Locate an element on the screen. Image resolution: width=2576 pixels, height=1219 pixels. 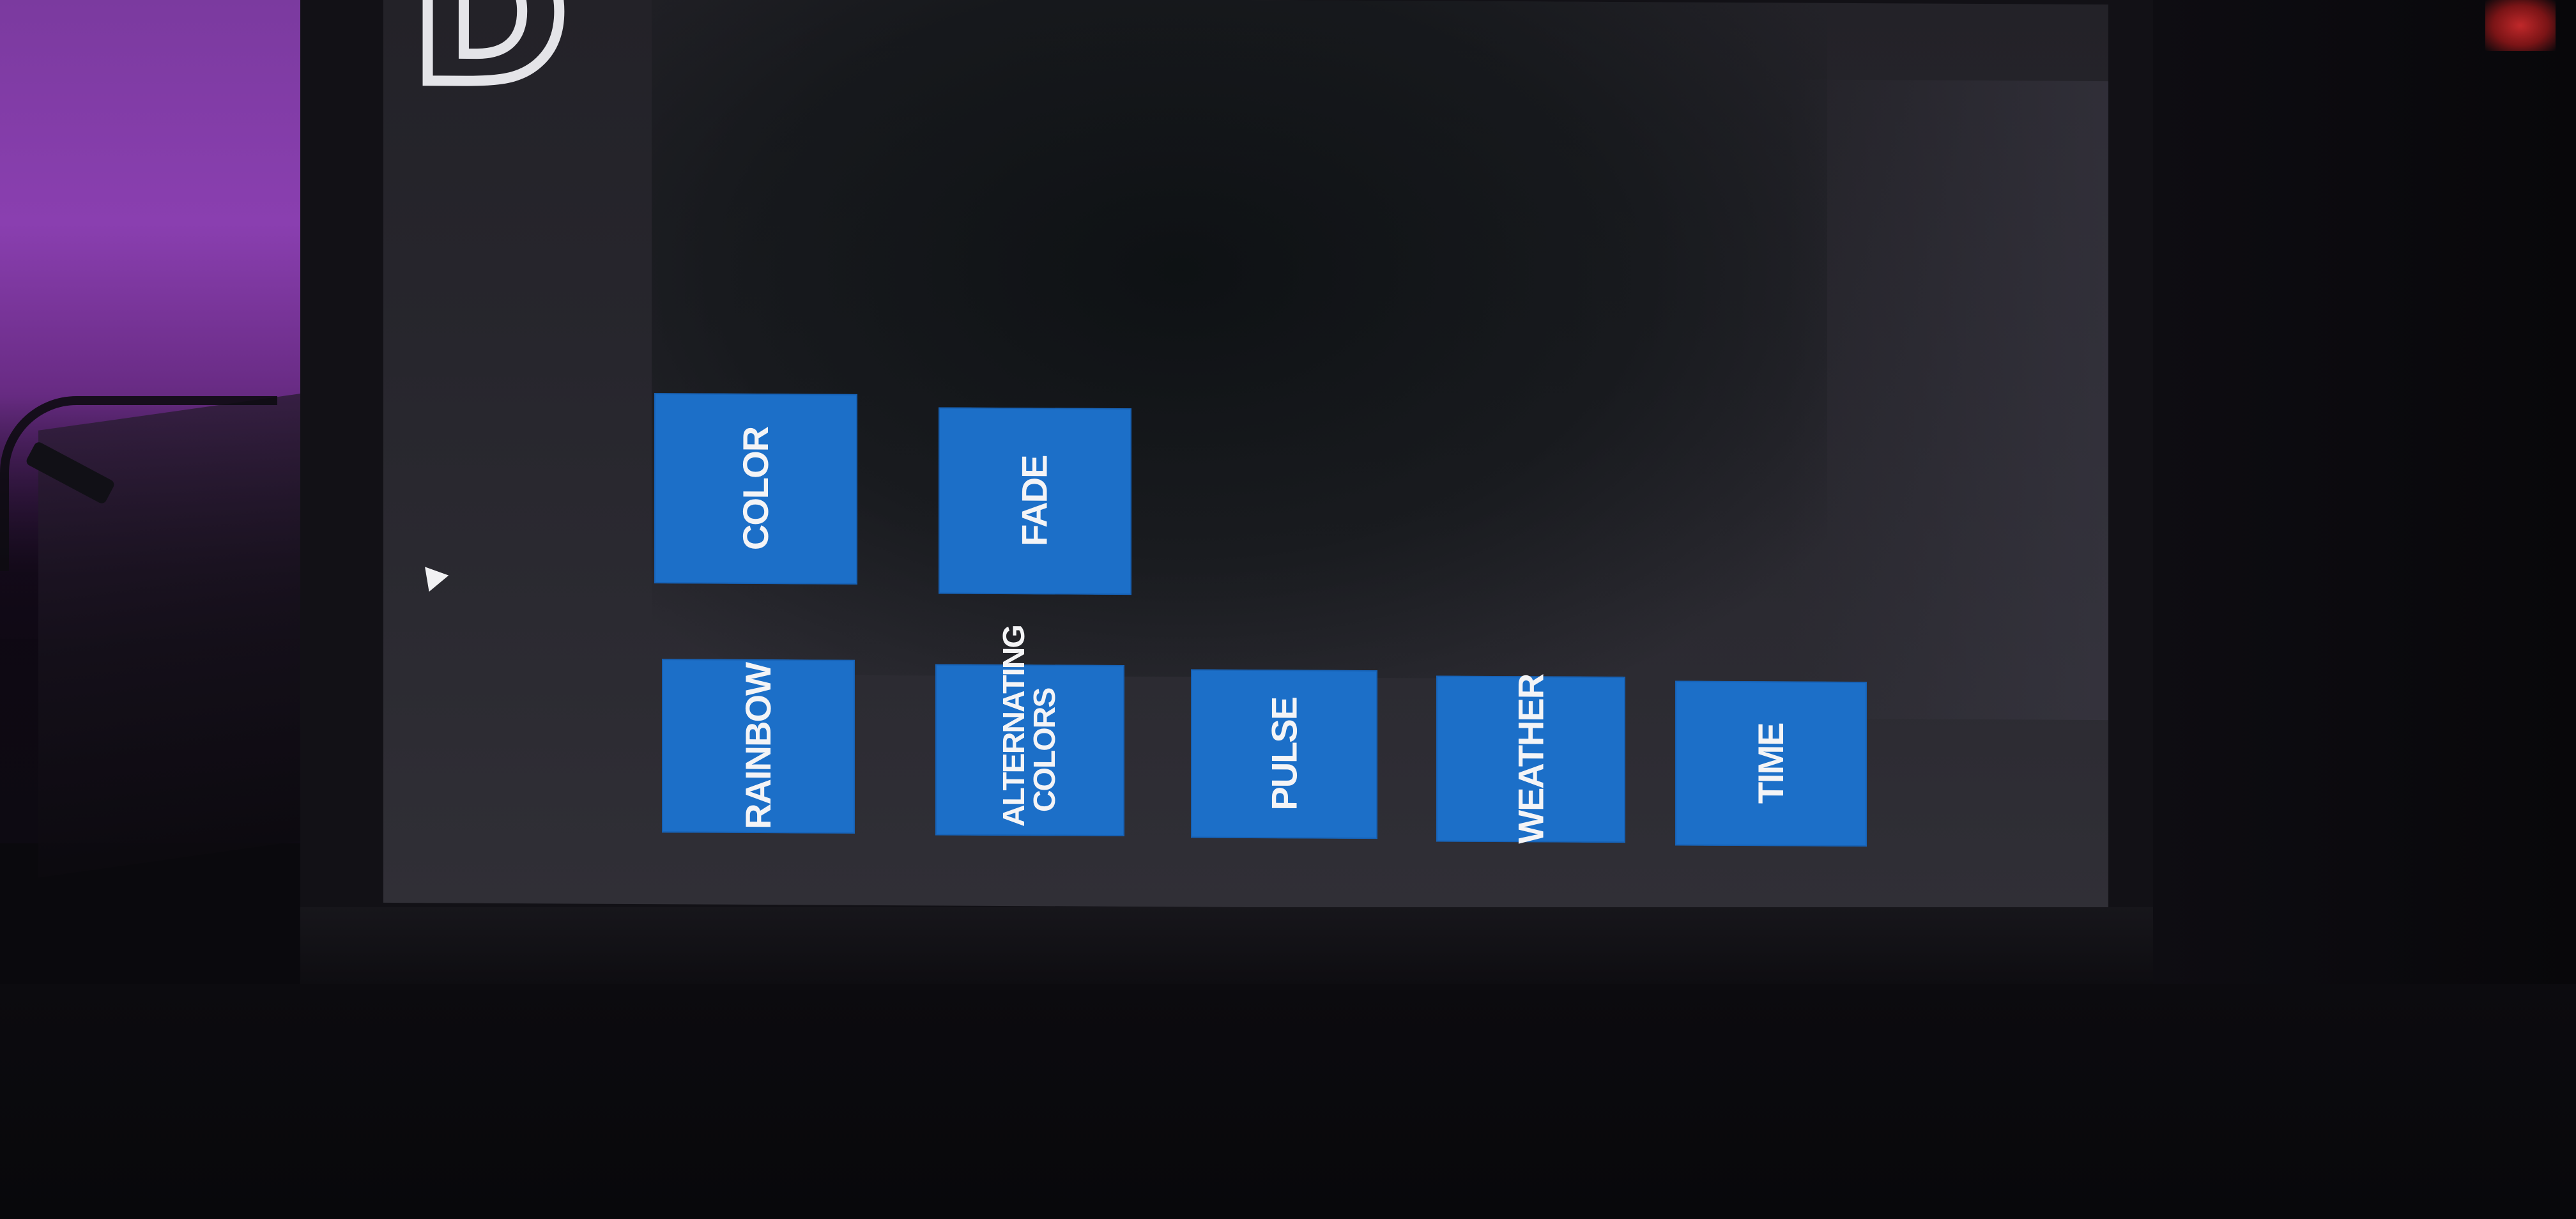
pulse-tile-button: PULSE is located at coordinates (1284, 754).